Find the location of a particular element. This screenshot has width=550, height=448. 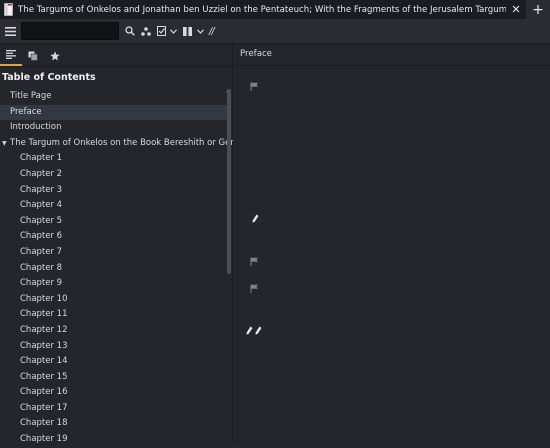

bookmark-icon is located at coordinates (161, 31).